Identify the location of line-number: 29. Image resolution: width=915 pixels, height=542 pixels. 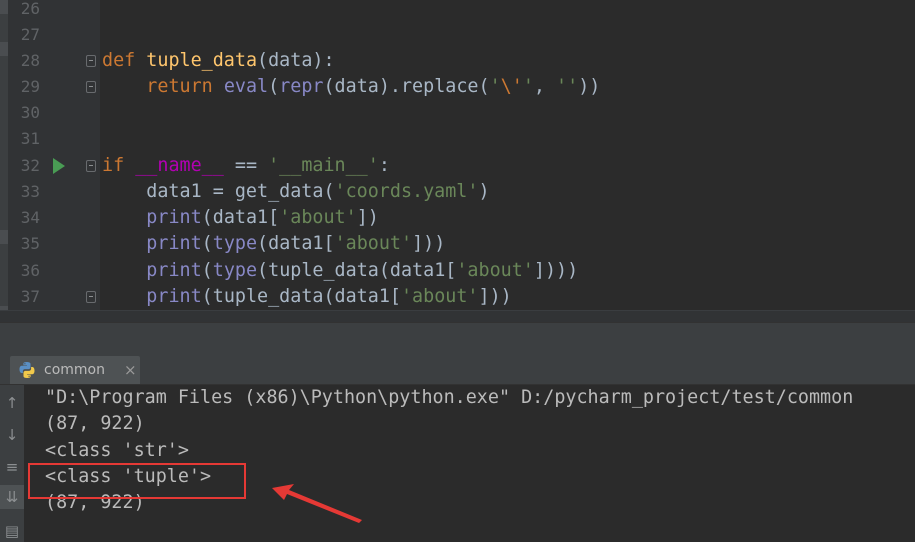
(30, 86).